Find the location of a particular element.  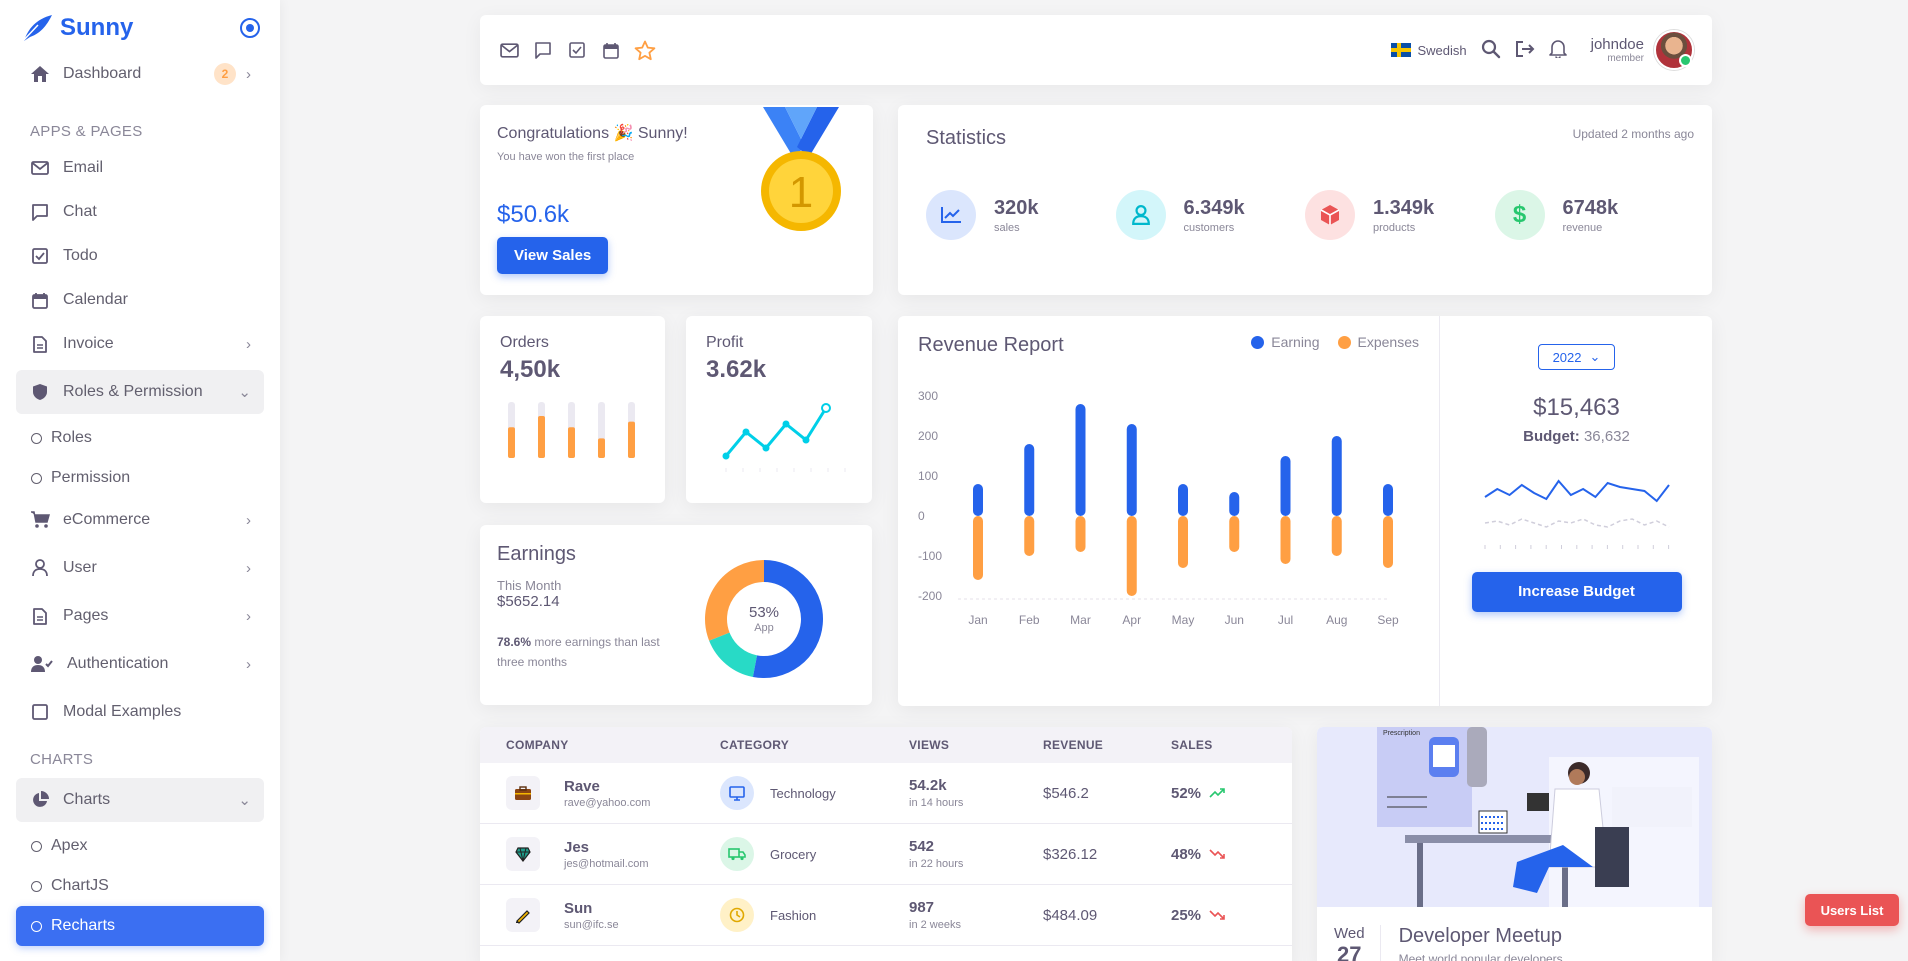

sidebar-item-label: eCommerce is located at coordinates (107, 519).